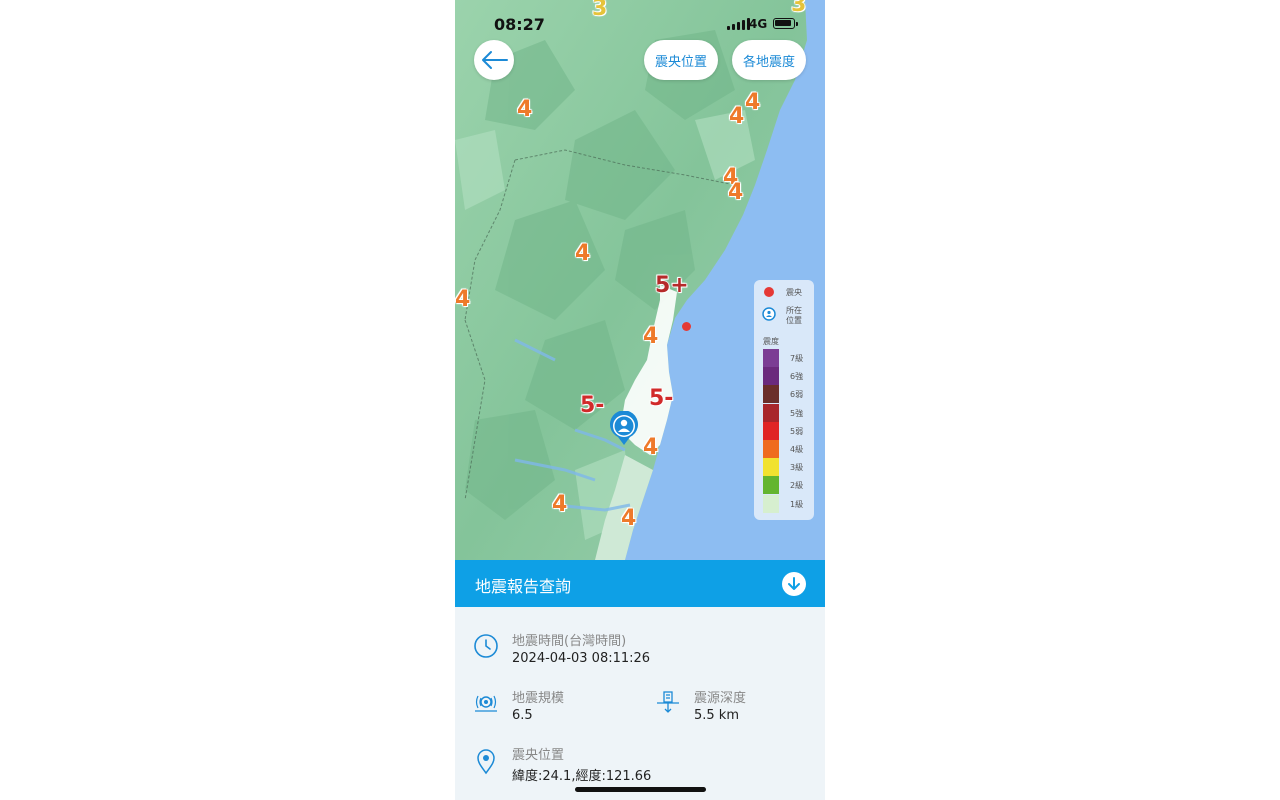 The height and width of the screenshot is (800, 1280). Describe the element at coordinates (581, 764) in the screenshot. I see `epicenter-block: 震央位置 緯度:24.1,經度:121.66` at that location.